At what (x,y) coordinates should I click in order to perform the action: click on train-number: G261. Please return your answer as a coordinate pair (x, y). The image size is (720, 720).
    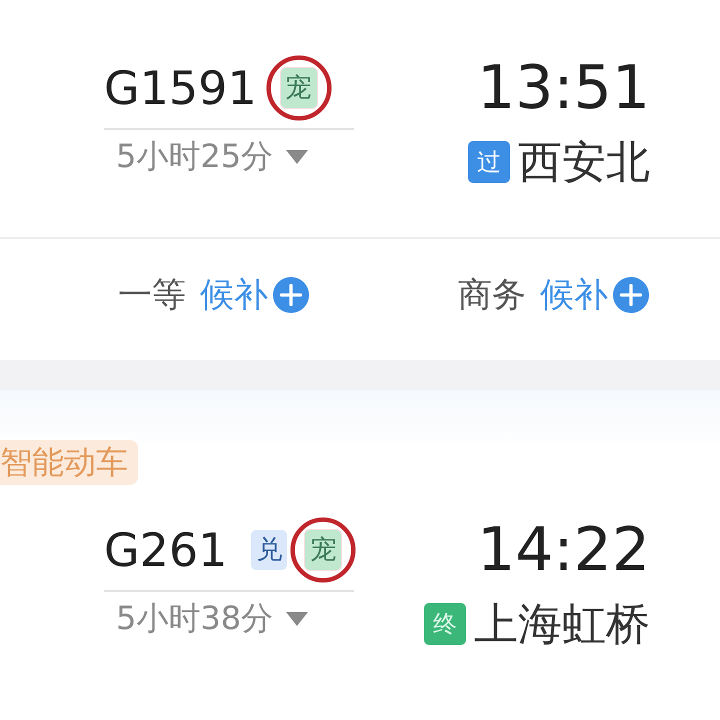
    Looking at the image, I should click on (166, 550).